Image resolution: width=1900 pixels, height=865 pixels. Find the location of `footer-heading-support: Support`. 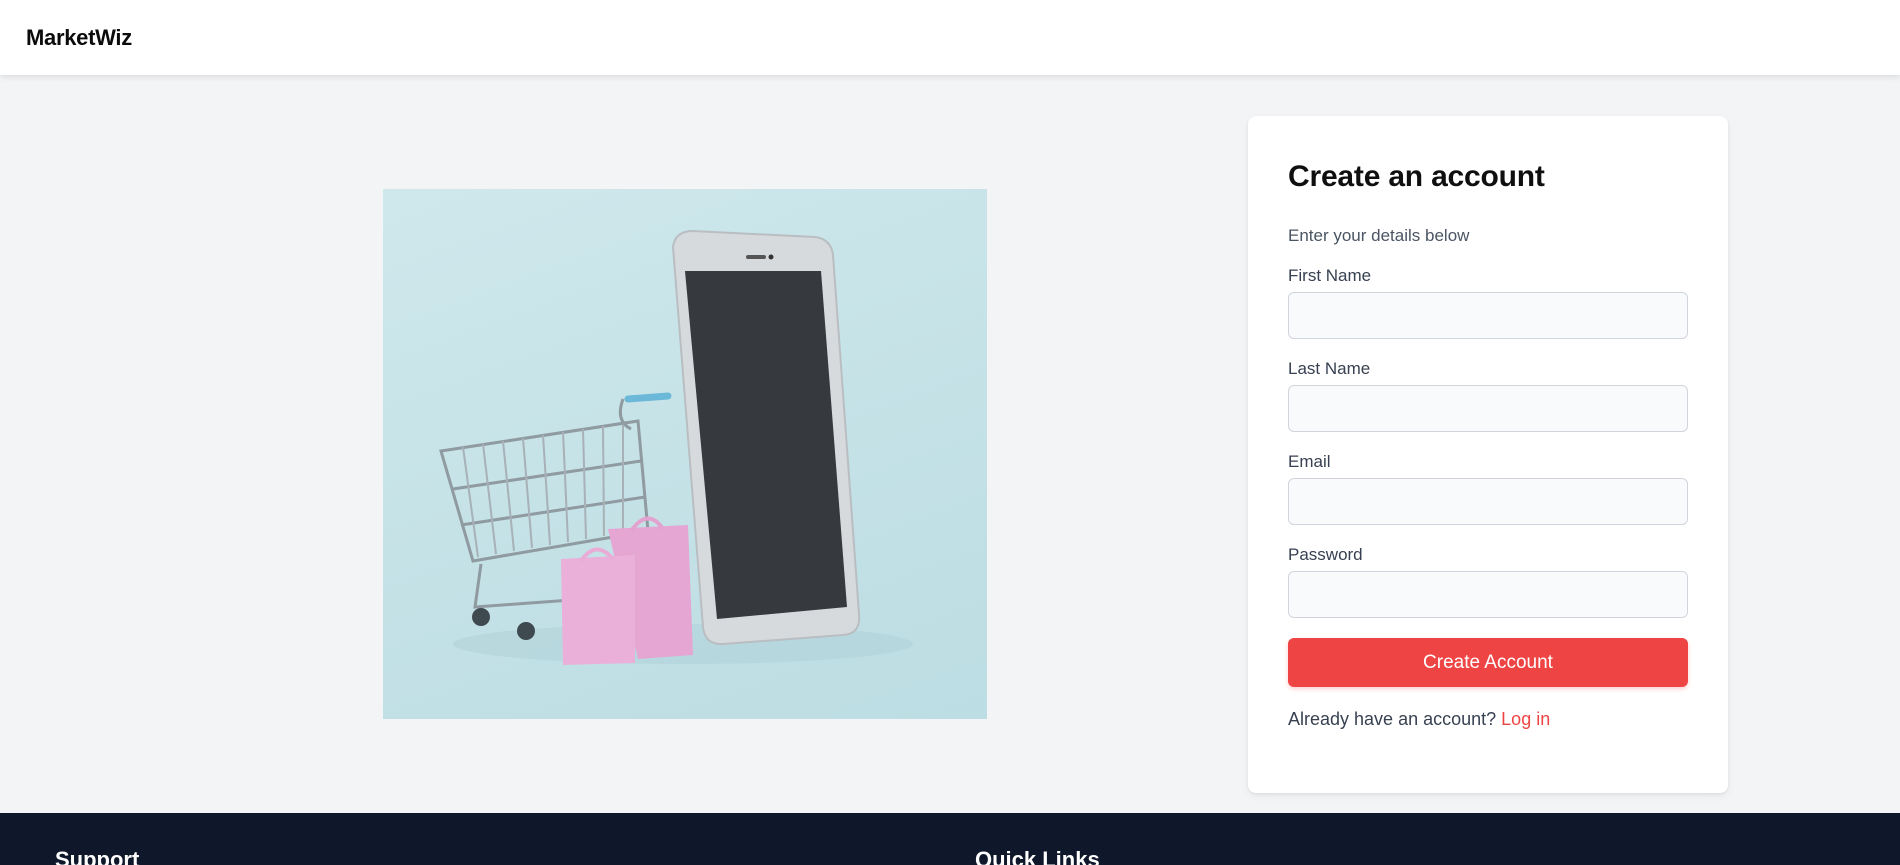

footer-heading-support: Support is located at coordinates (97, 856).